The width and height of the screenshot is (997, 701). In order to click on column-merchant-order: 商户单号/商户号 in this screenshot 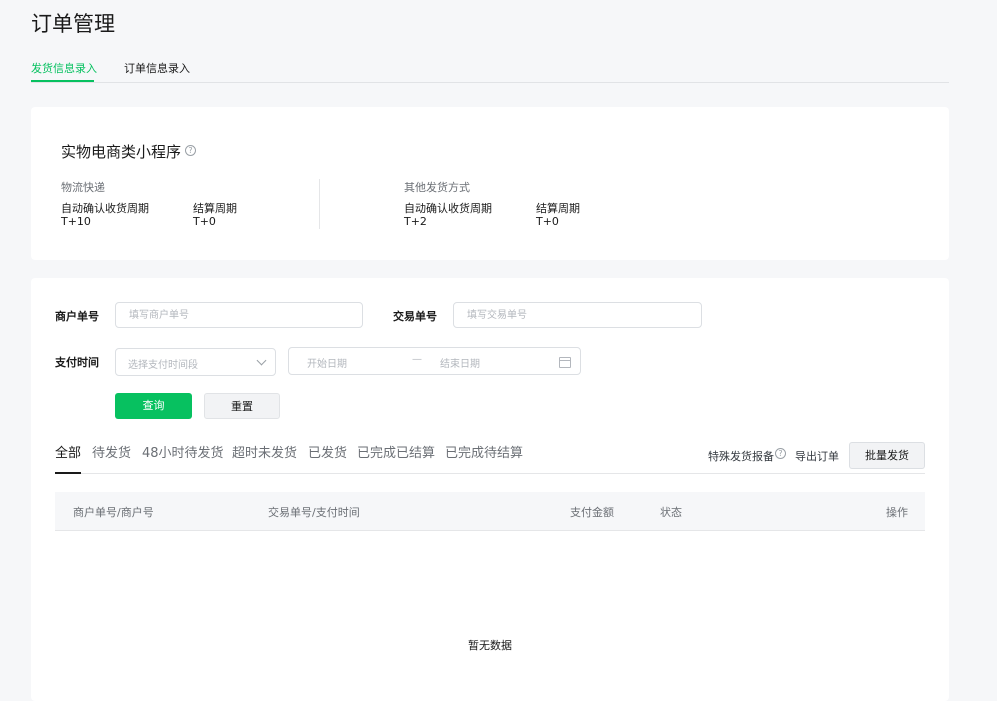, I will do `click(113, 512)`.